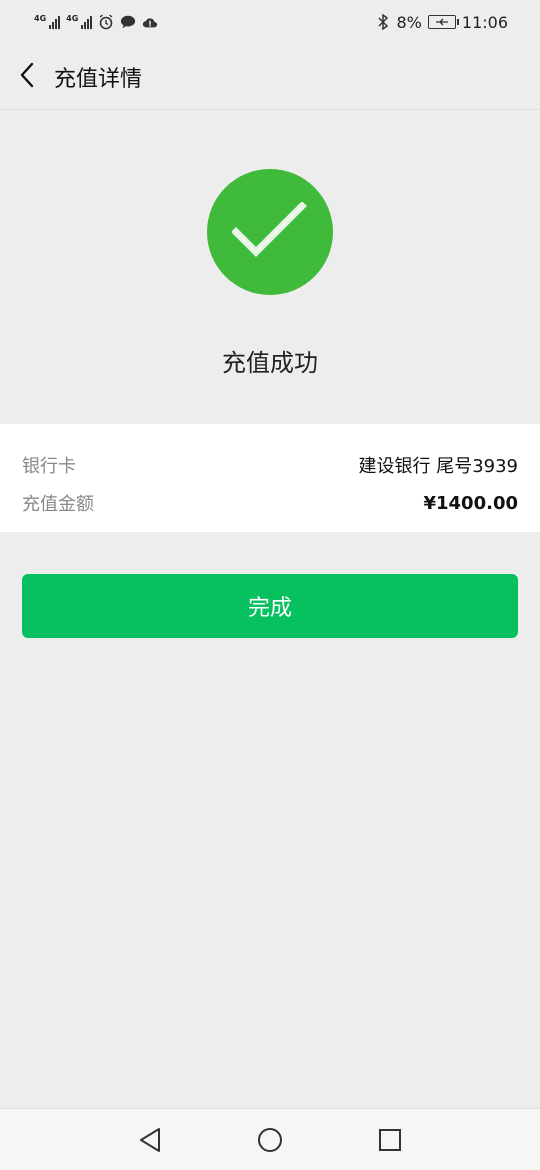 The height and width of the screenshot is (1170, 540). I want to click on detail-value: ¥1400.00, so click(470, 503).